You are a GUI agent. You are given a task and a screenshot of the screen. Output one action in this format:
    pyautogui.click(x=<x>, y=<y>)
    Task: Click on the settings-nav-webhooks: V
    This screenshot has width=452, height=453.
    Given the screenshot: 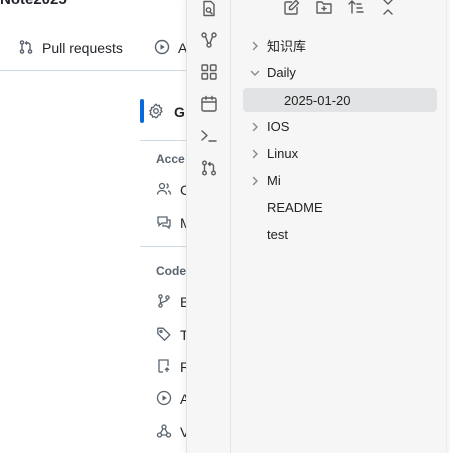 What is the action you would take?
    pyautogui.click(x=171, y=432)
    